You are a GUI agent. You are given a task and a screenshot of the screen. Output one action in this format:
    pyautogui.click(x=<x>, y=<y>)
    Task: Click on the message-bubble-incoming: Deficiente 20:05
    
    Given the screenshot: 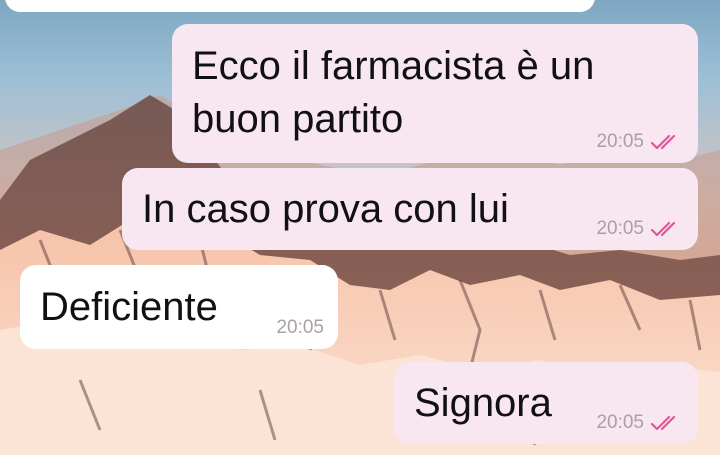 What is the action you would take?
    pyautogui.click(x=179, y=307)
    